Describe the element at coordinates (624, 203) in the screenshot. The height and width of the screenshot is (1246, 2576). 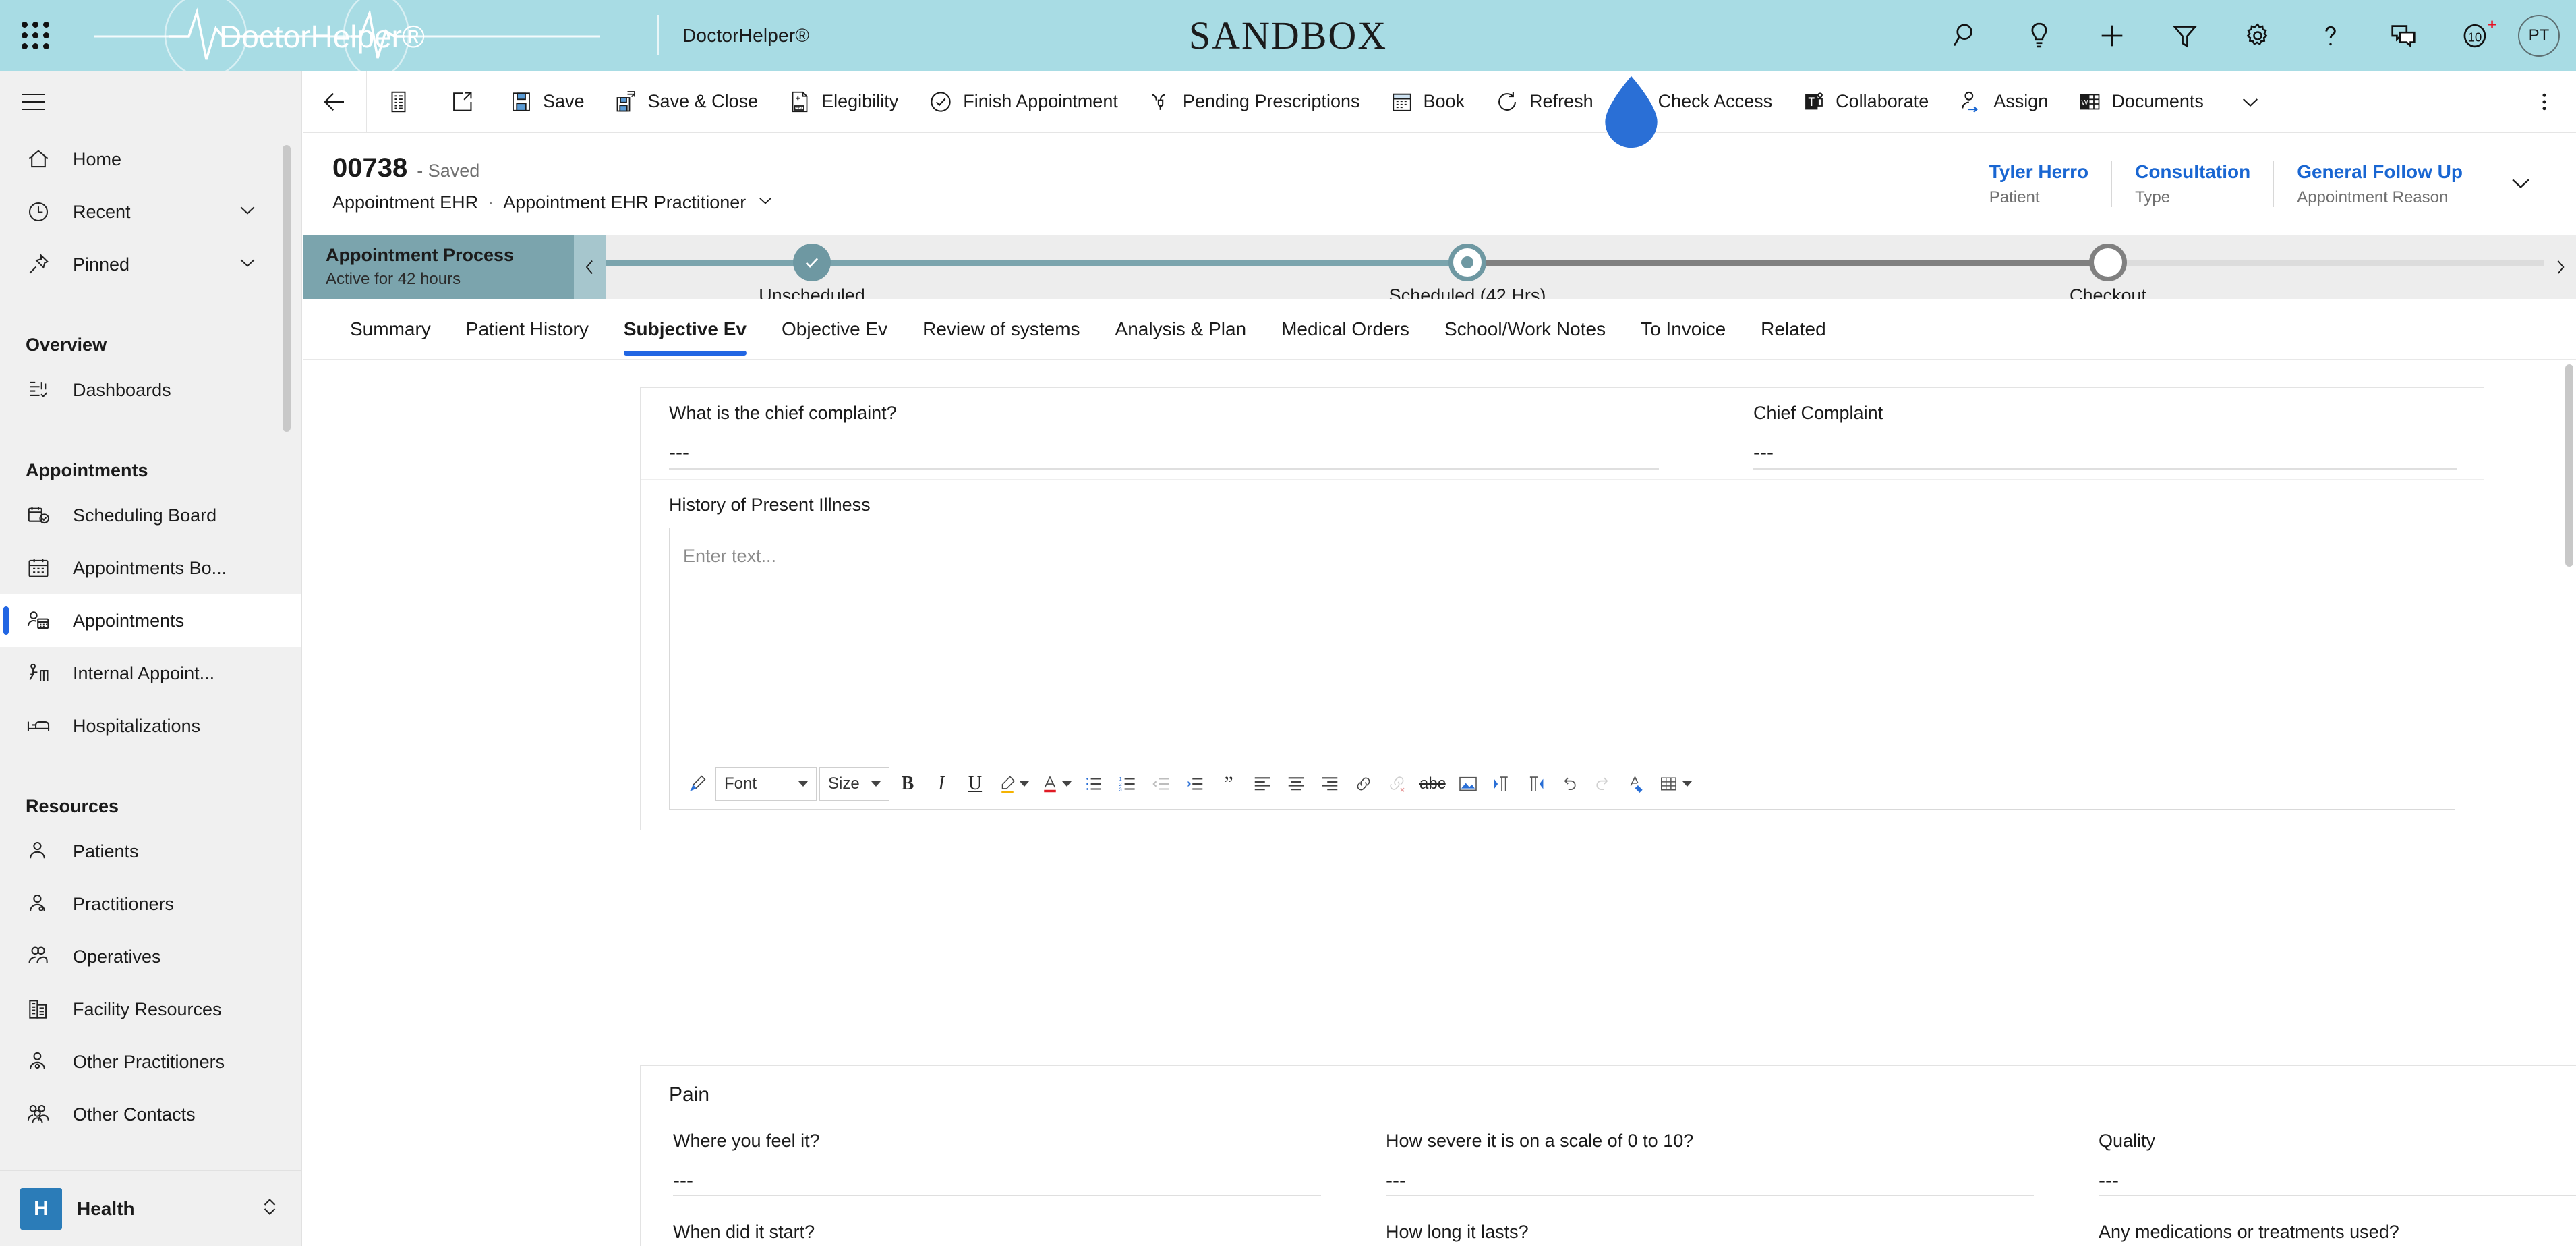
I see `form-name: Appointment EHR Practitioner` at that location.